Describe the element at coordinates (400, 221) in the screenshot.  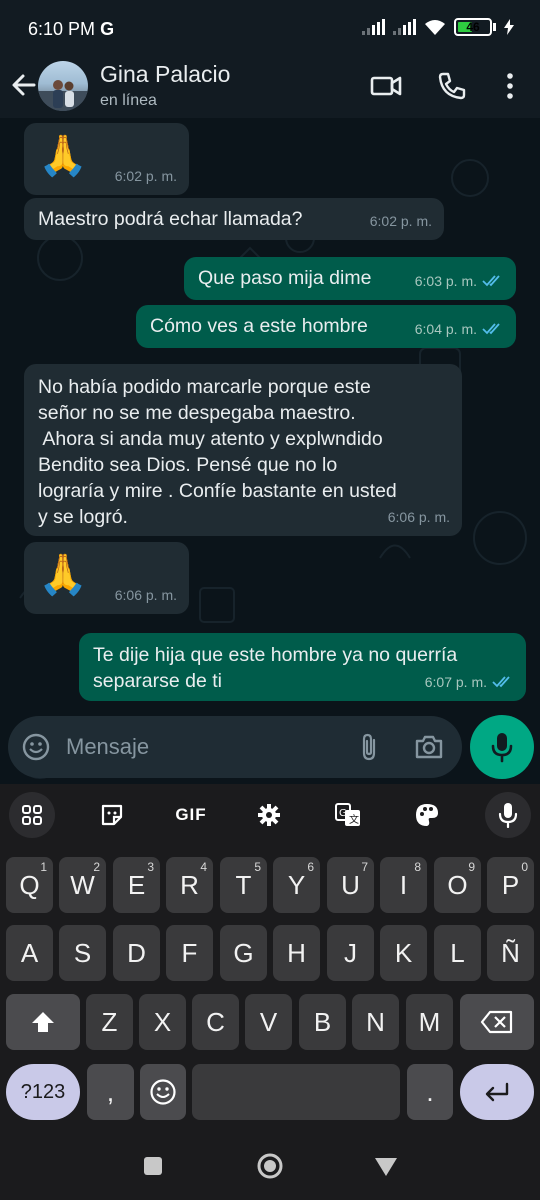
I see `message-time: 6:02 p. m.` at that location.